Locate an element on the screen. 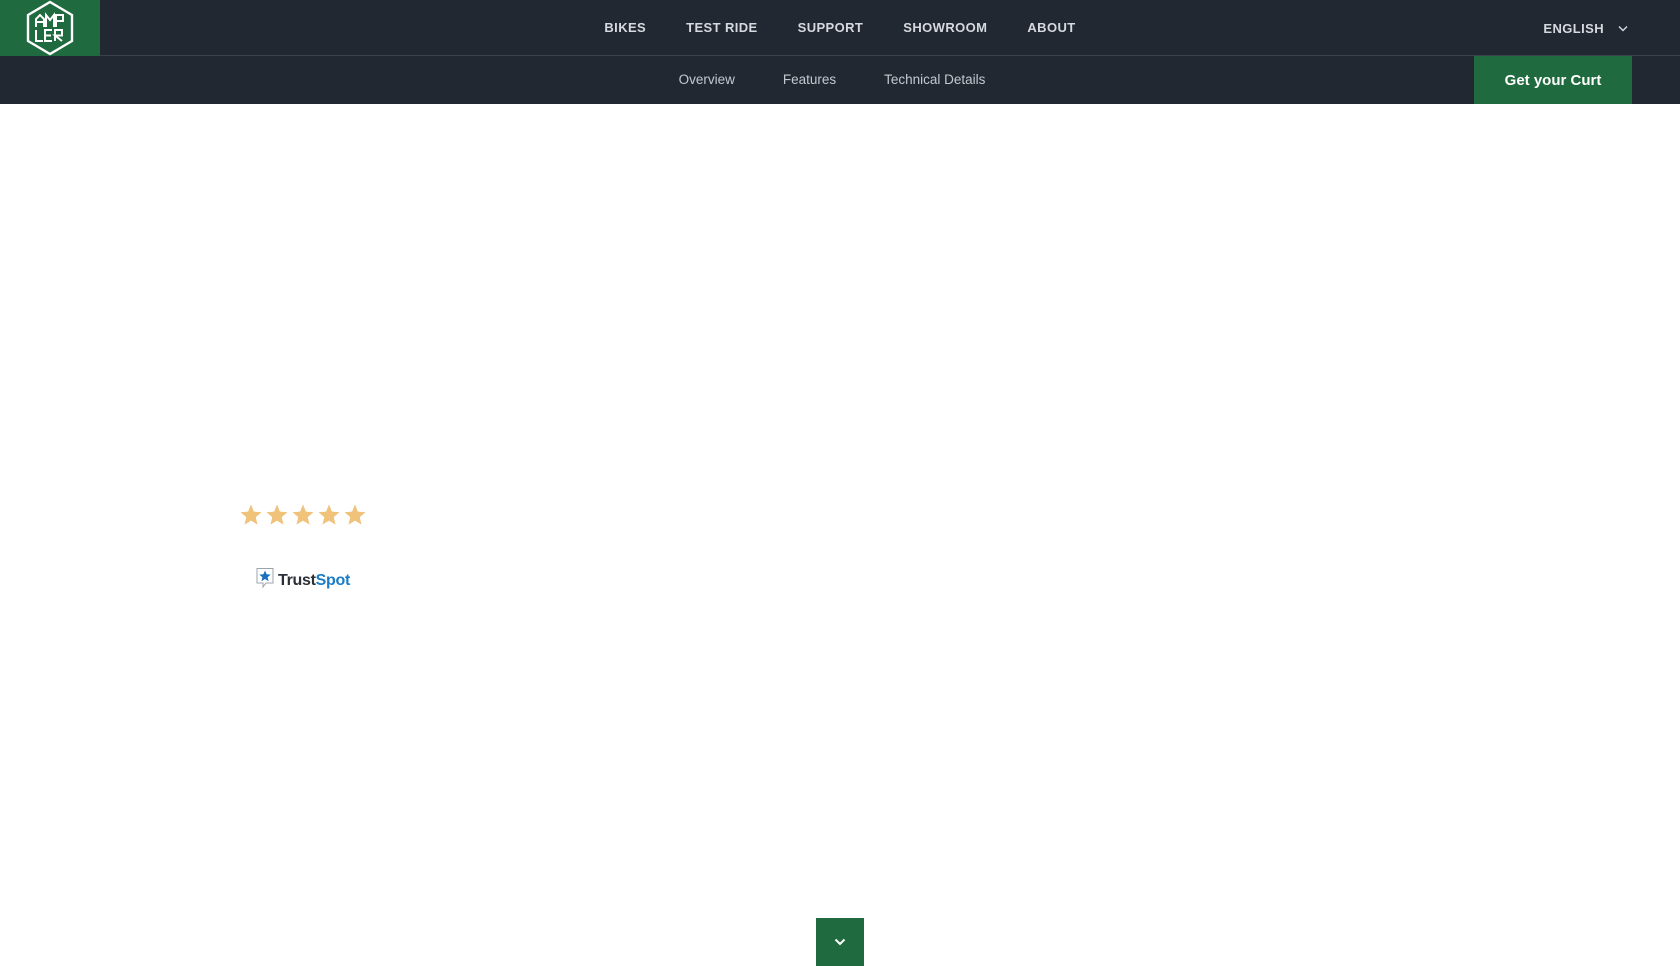  rating-stars is located at coordinates (303, 515).